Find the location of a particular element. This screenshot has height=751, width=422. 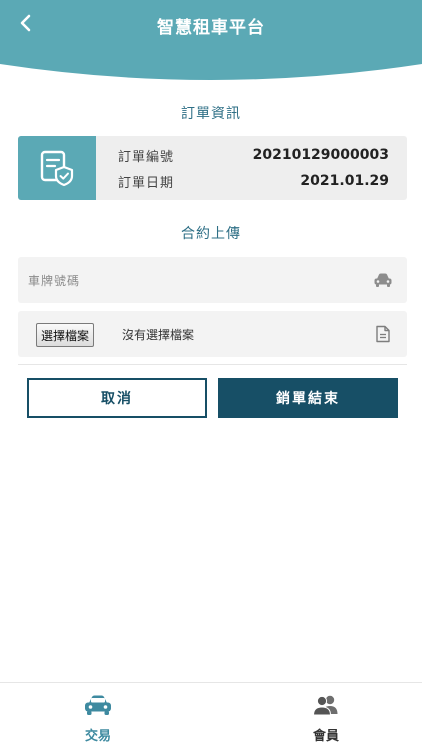

bottom-nav: 交易 會員 is located at coordinates (211, 716).